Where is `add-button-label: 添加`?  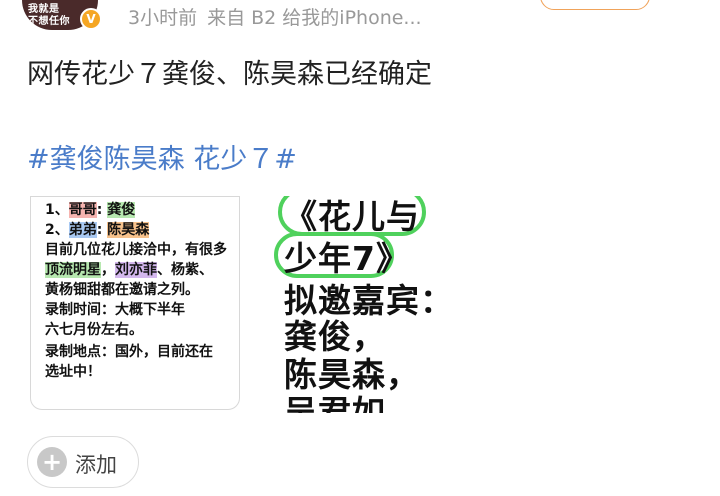
add-button-label: 添加 is located at coordinates (96, 465).